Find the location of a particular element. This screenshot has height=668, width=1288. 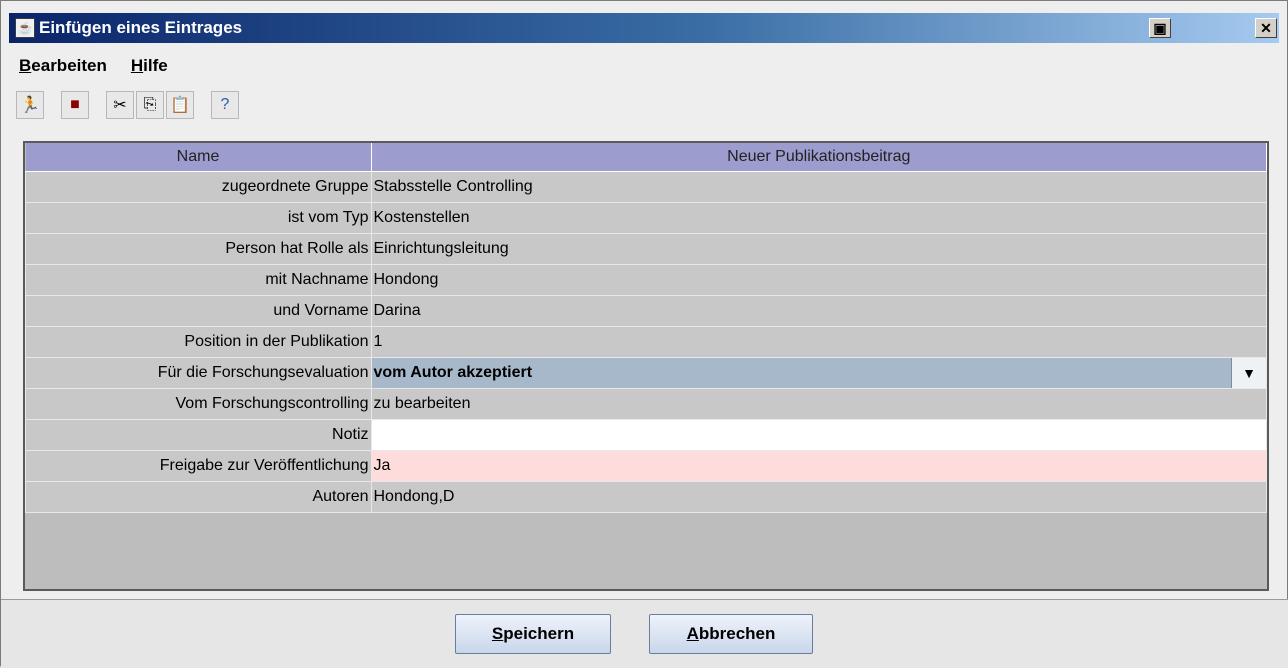

row-key: Vom Forschungscontrolling is located at coordinates (198, 404).